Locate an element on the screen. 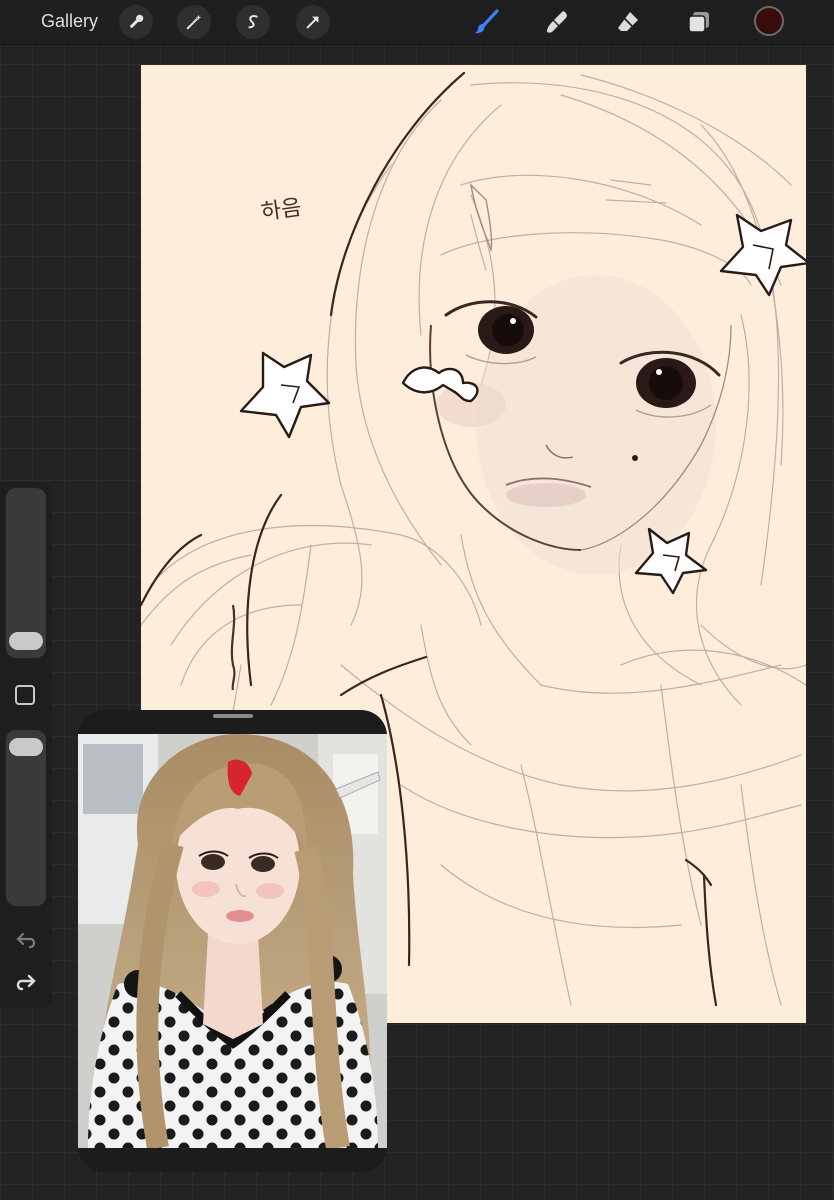  eraser-tool is located at coordinates (628, 22).